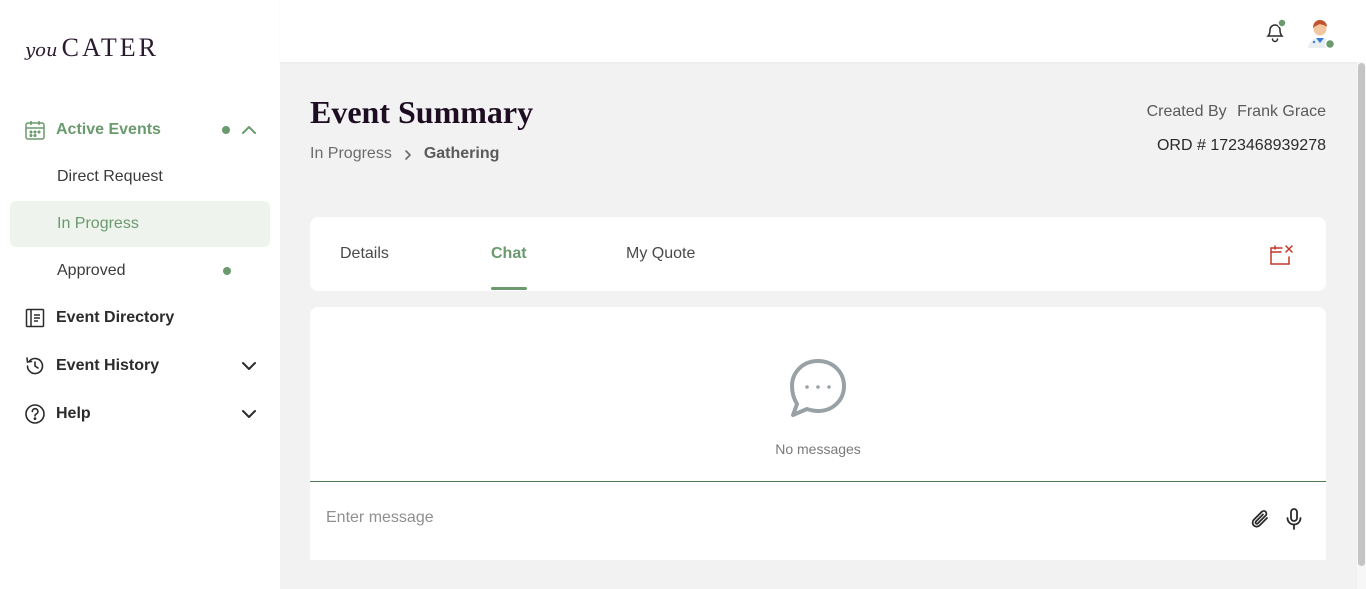  I want to click on logo-you: you, so click(41, 50).